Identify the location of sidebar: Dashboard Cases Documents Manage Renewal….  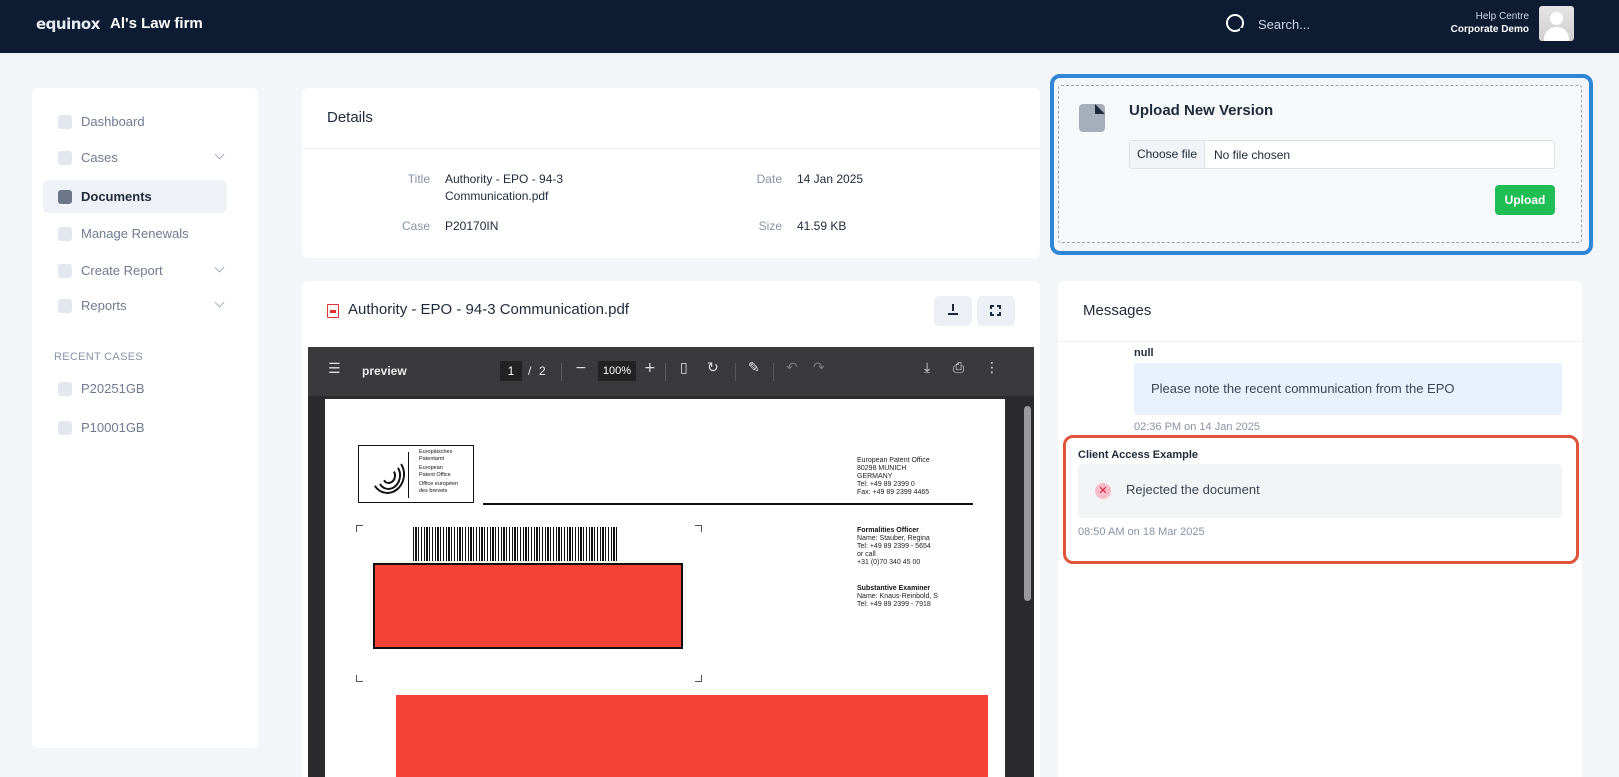
(145, 418).